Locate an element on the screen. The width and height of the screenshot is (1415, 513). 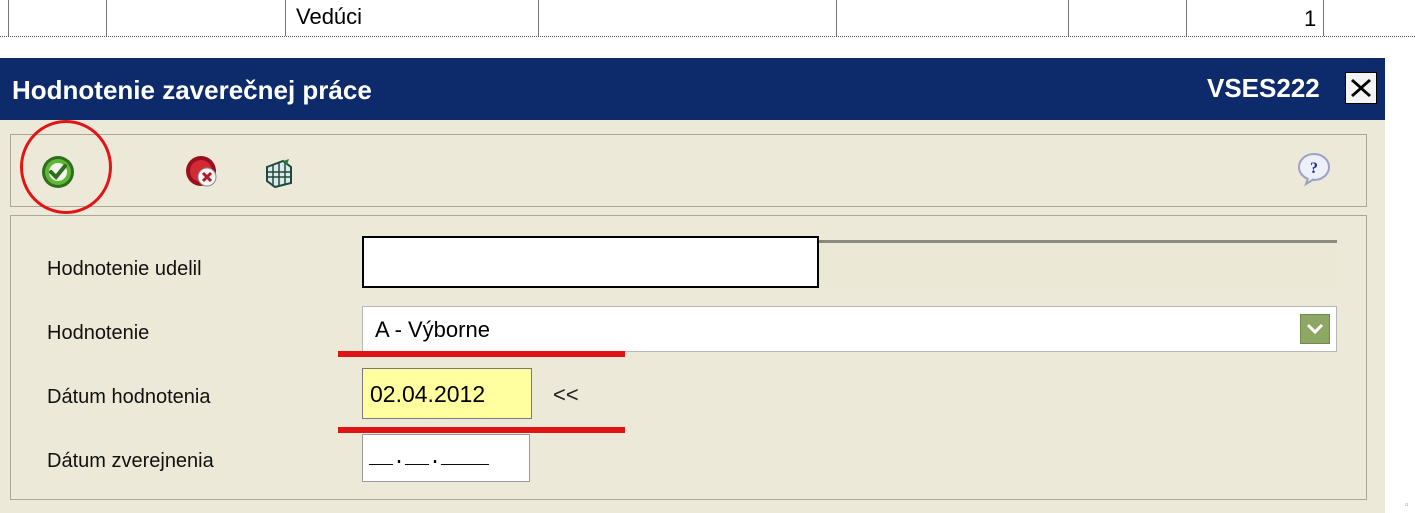
pub-date-field: __.__.____ is located at coordinates (446, 458).